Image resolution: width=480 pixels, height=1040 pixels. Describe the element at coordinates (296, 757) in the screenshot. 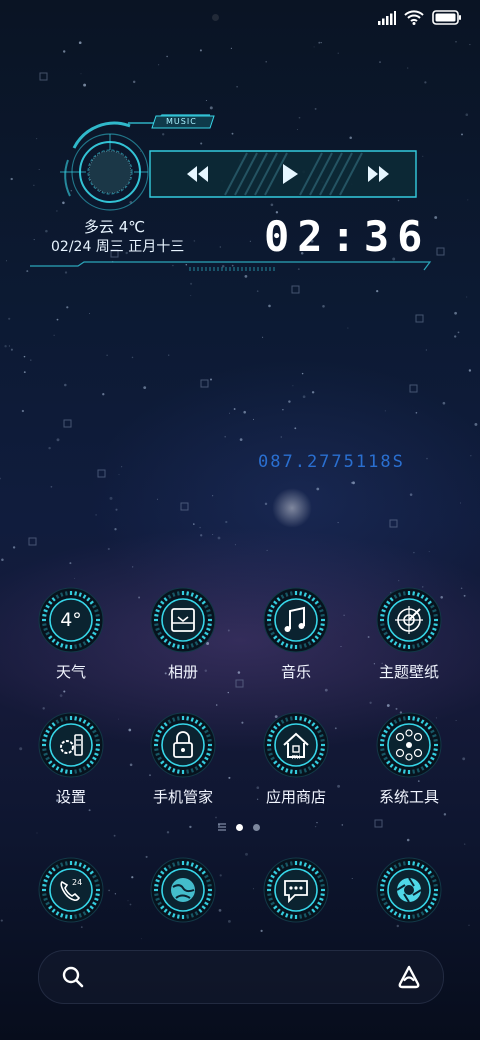

I see `app-icon-text: mi` at that location.